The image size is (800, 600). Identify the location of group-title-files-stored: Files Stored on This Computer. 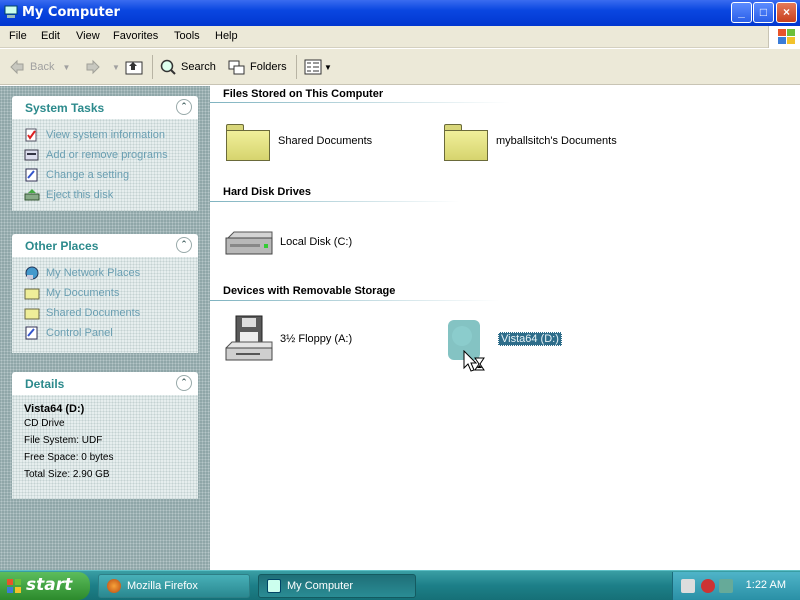
(303, 94).